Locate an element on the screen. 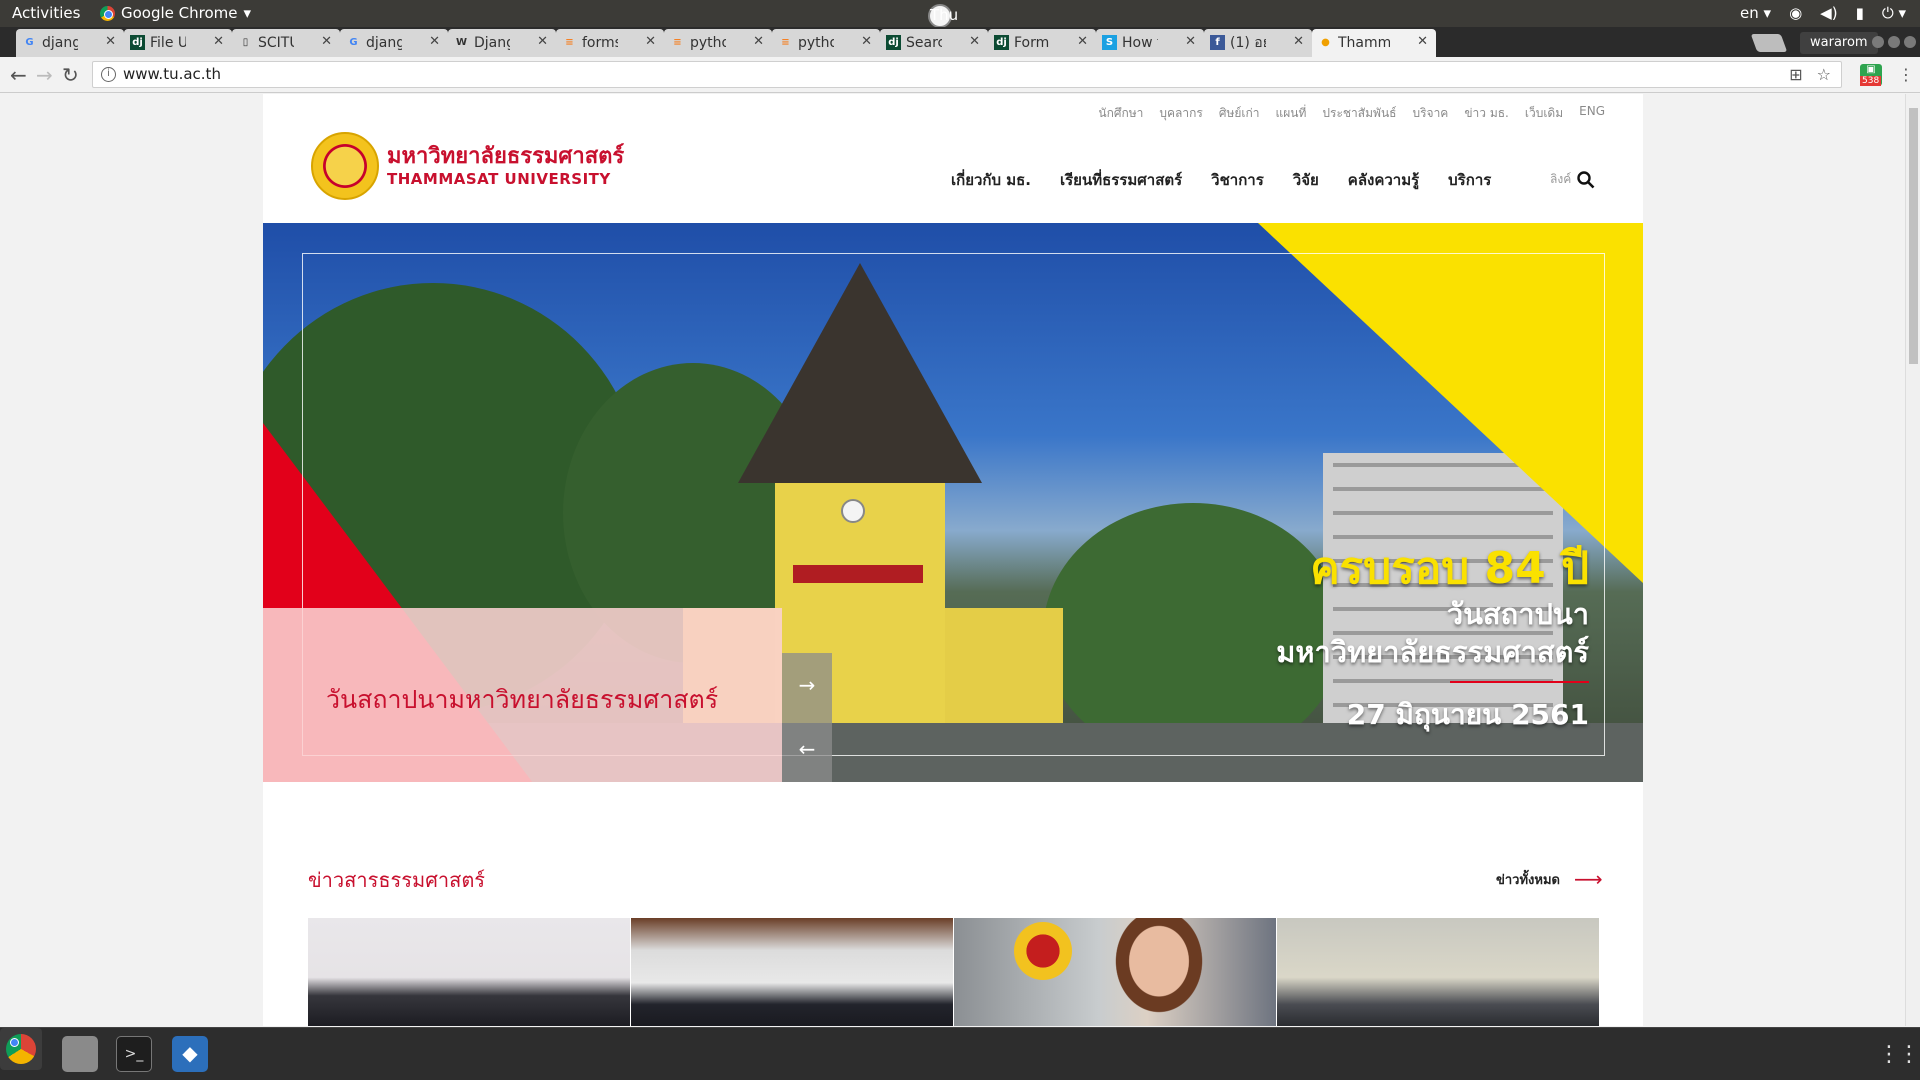 This screenshot has height=1080, width=1920. util-link-alumni: ศิษย์เก่า is located at coordinates (1239, 113).